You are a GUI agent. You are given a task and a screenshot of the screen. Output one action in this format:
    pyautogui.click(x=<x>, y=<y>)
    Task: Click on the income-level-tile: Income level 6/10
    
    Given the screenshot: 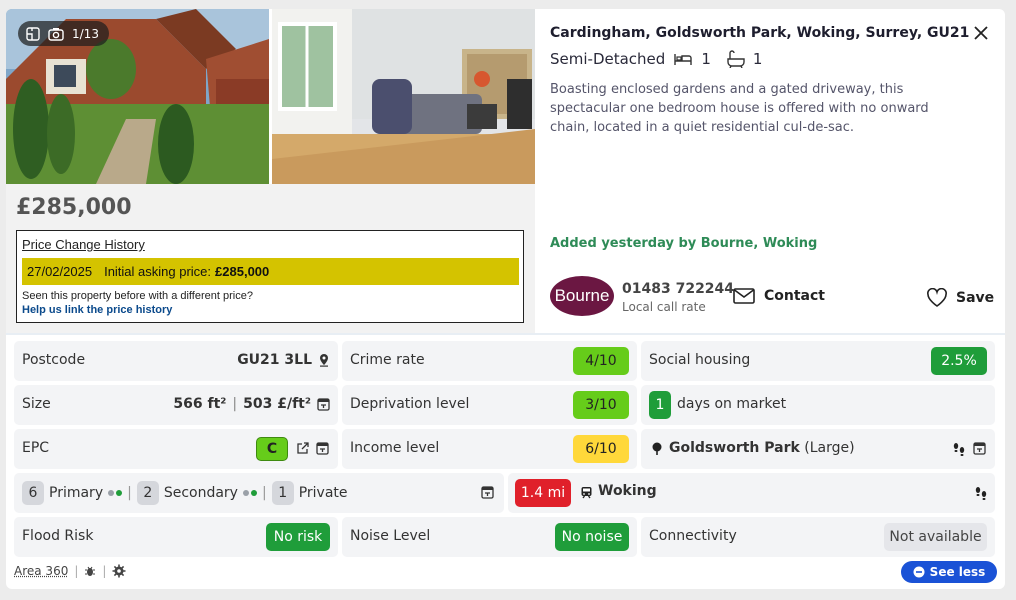 What is the action you would take?
    pyautogui.click(x=489, y=449)
    